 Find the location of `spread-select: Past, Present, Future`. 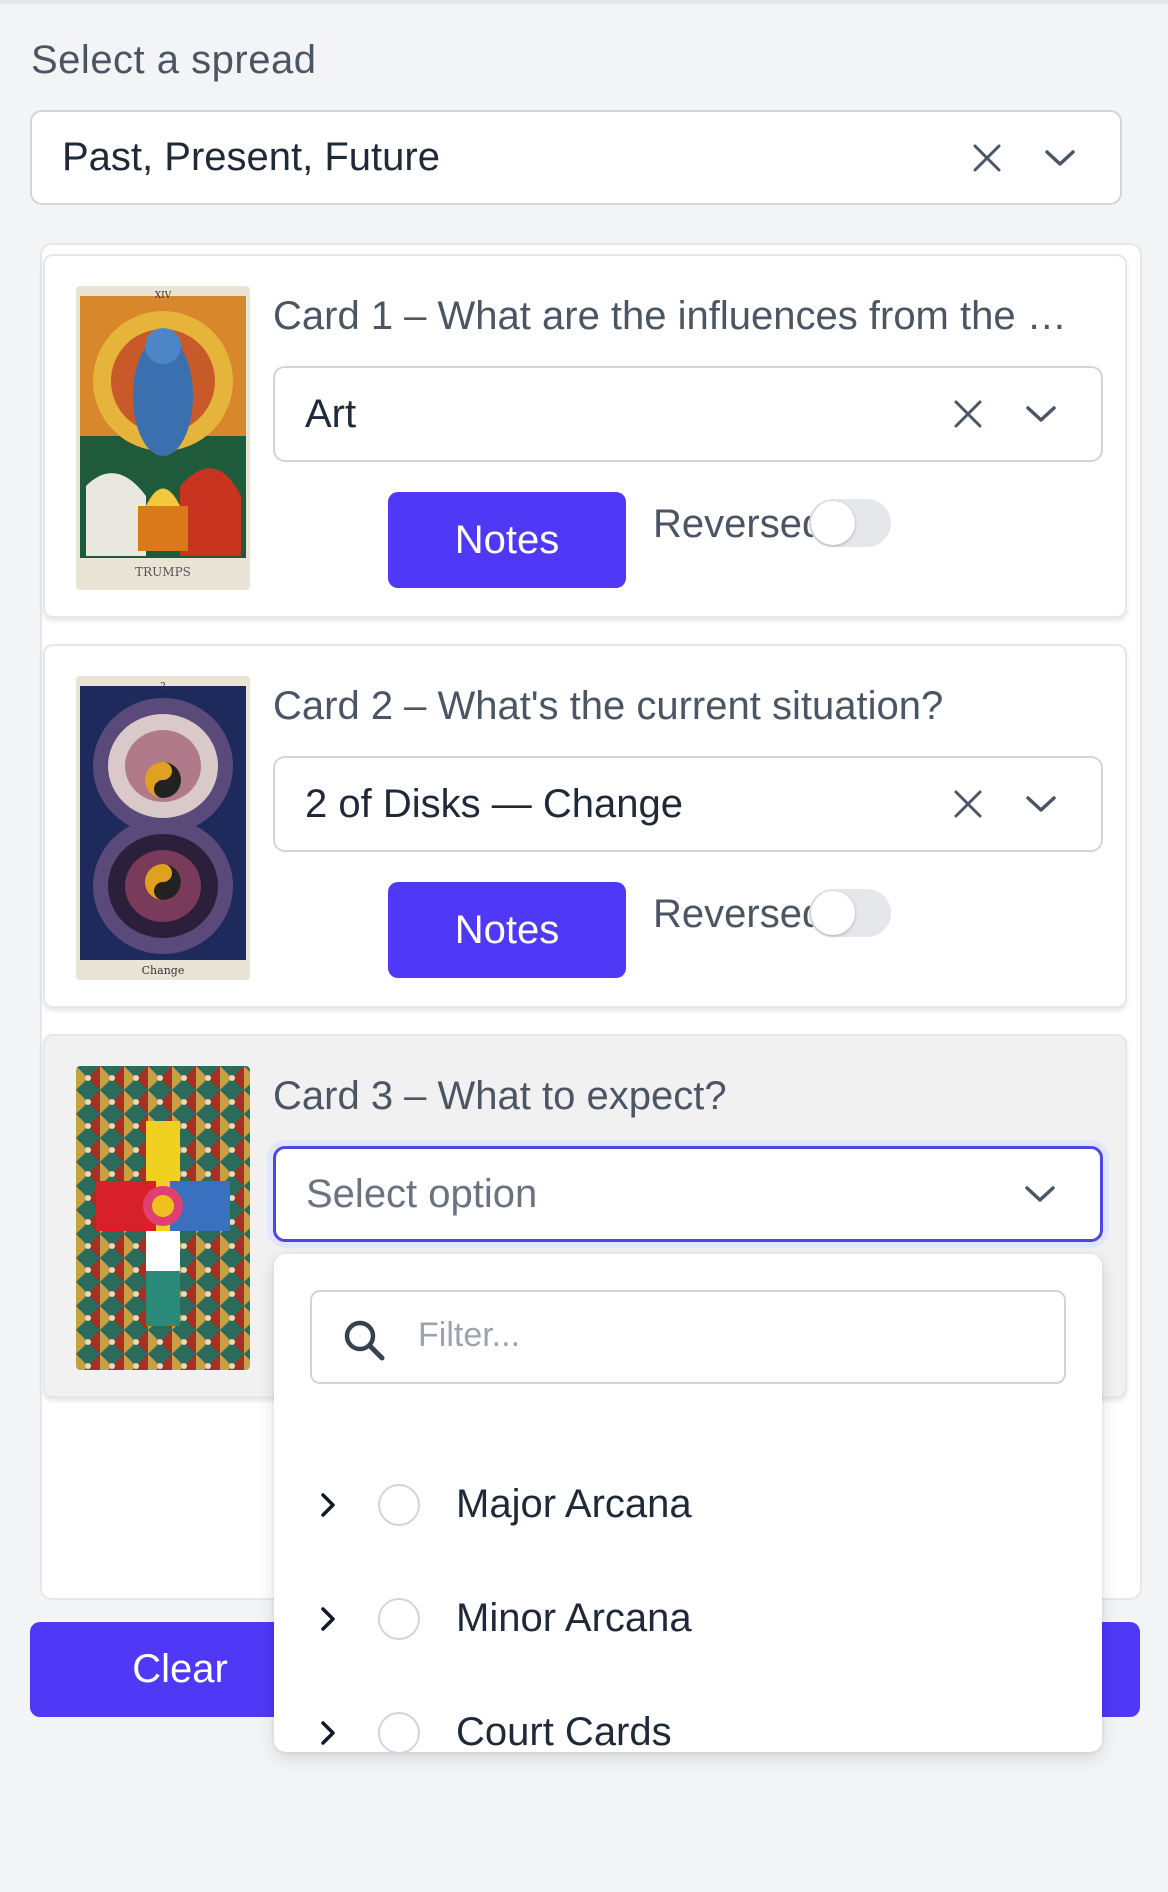

spread-select: Past, Present, Future is located at coordinates (576, 157).